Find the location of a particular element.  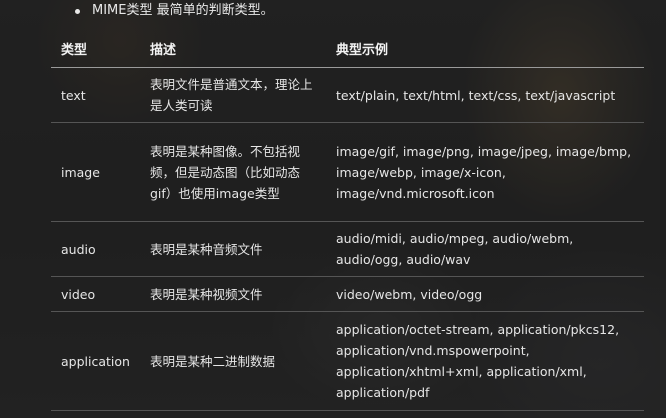

bullet-text: MIME类型 最简单的判断类型。 is located at coordinates (183, 10).